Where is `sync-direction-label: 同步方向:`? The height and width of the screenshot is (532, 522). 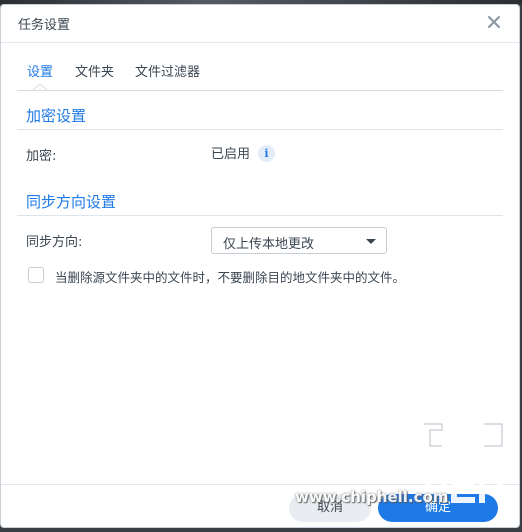 sync-direction-label: 同步方向: is located at coordinates (54, 242).